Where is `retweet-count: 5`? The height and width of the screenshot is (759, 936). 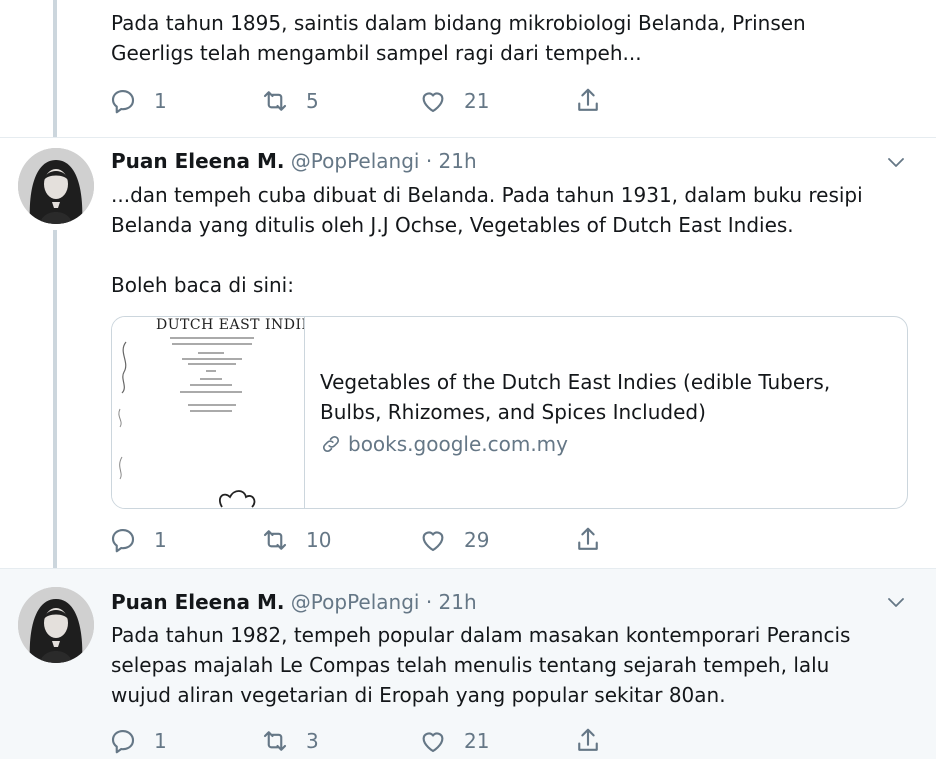
retweet-count: 5 is located at coordinates (312, 101).